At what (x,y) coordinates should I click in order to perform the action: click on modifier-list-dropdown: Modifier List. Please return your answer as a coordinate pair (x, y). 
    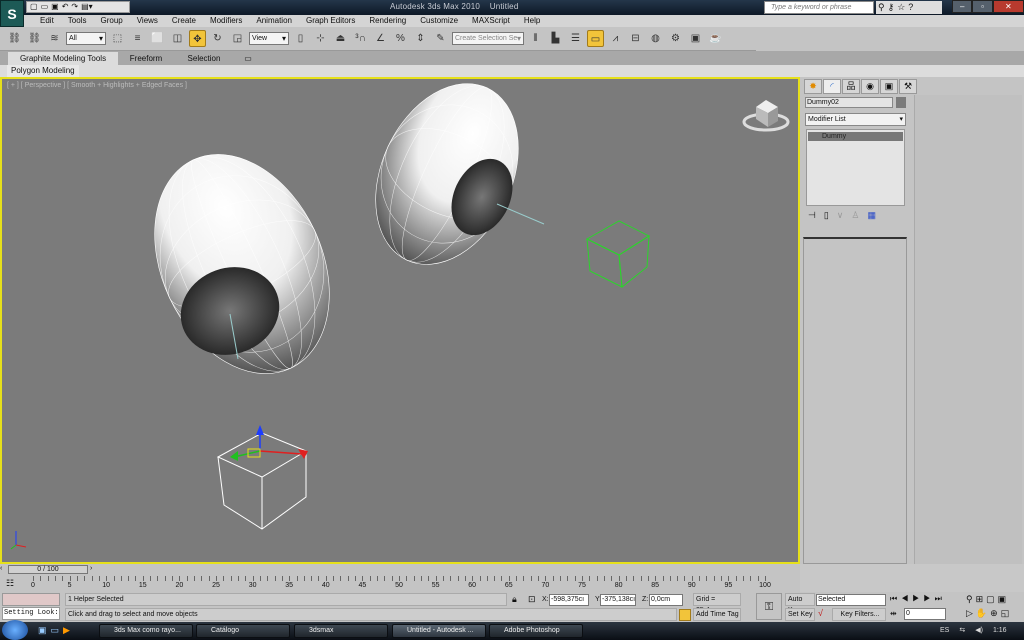
    Looking at the image, I should click on (855, 119).